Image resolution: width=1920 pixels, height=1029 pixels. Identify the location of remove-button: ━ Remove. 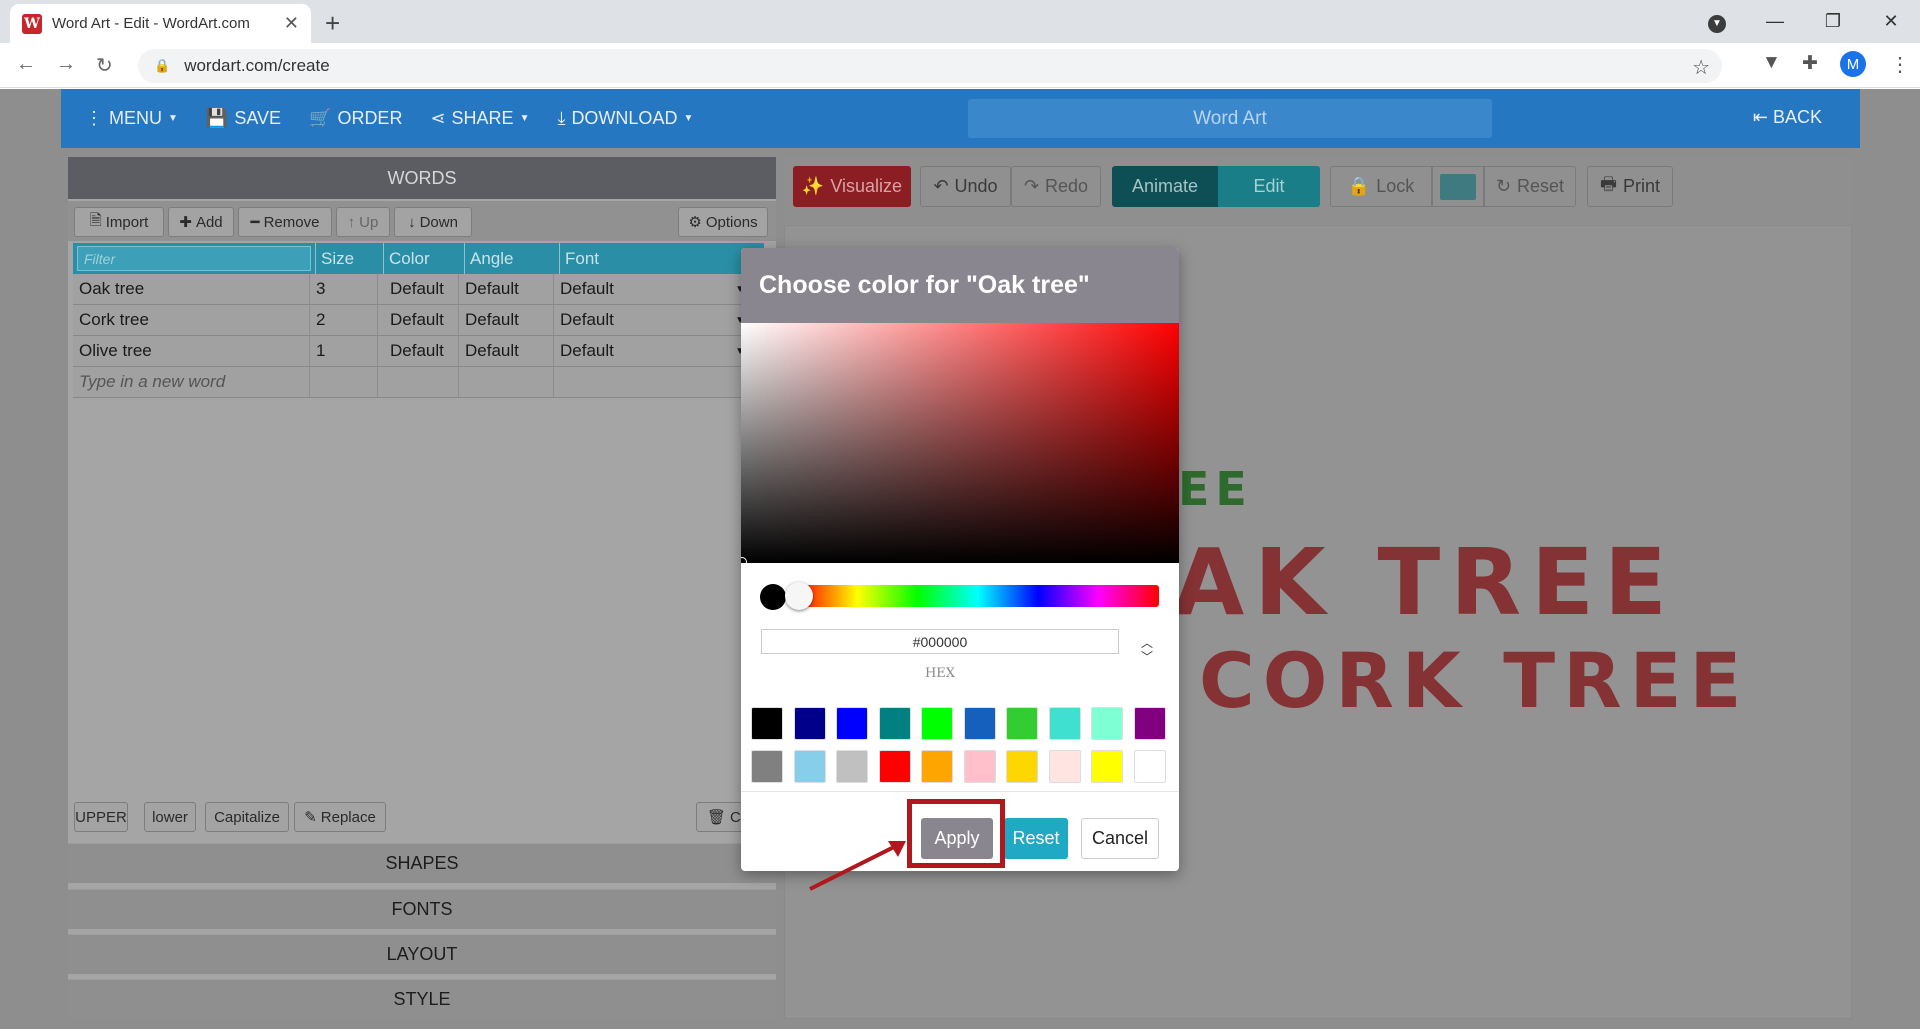
(285, 222).